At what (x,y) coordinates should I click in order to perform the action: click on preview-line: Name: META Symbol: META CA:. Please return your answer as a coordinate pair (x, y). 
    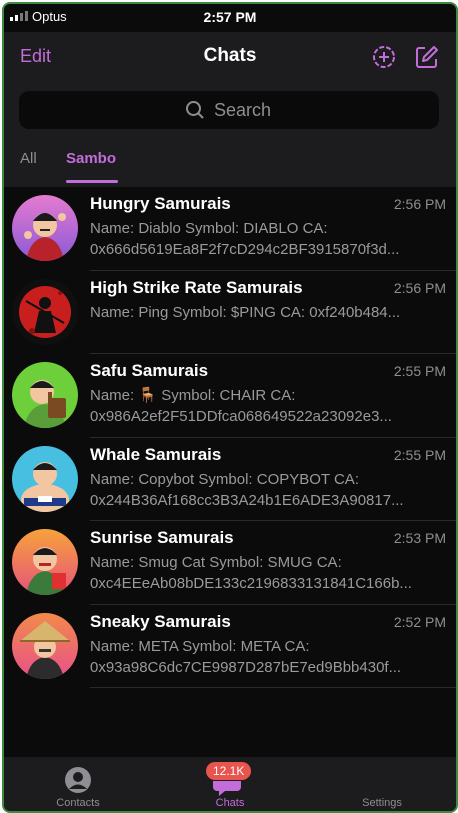
    Looking at the image, I should click on (200, 646).